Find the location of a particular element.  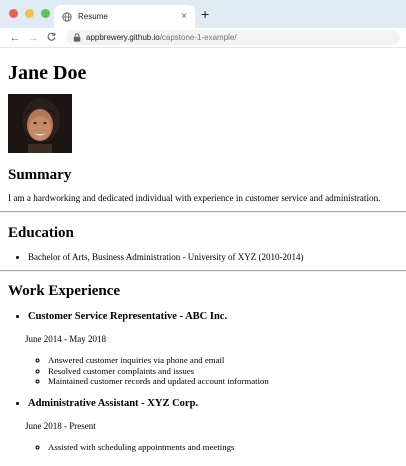

tab-close-icon: × is located at coordinates (184, 16).